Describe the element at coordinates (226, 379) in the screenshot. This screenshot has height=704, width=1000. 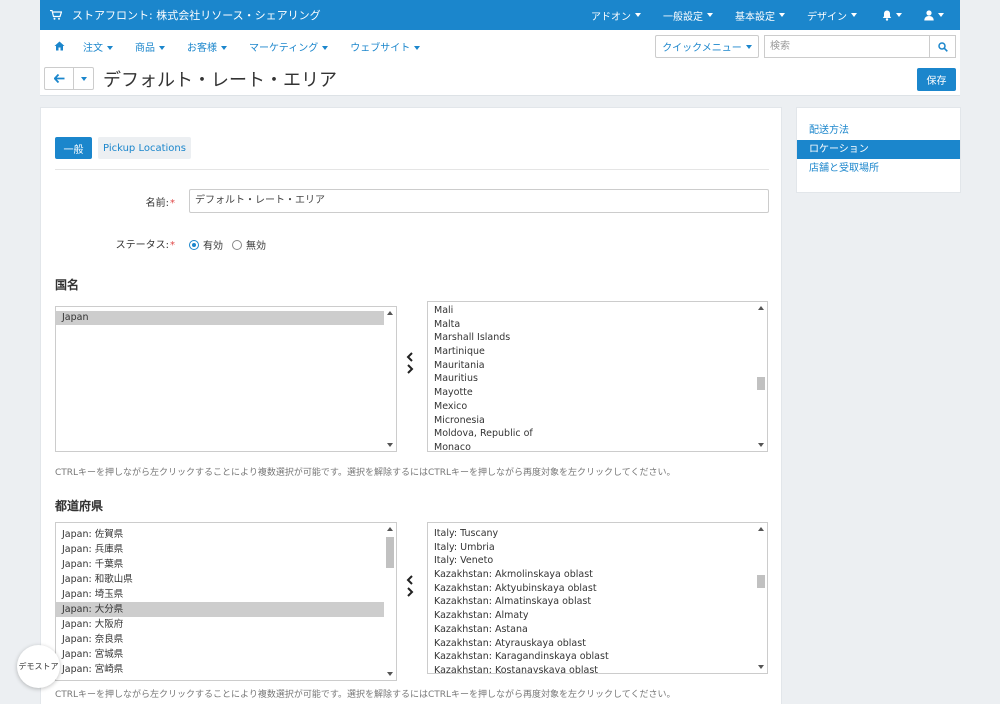
I see `selected-countries-list: Japan` at that location.